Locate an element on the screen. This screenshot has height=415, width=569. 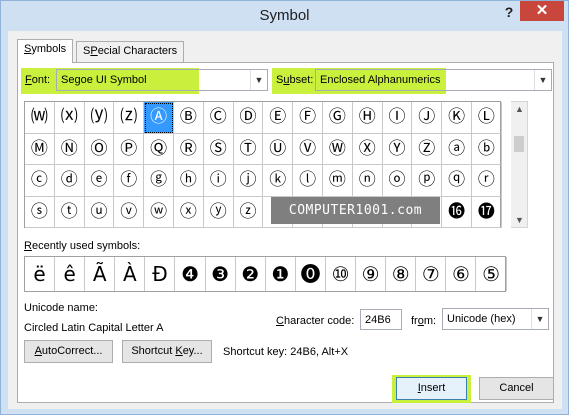
symbol-cell: Ⓤ is located at coordinates (278, 149).